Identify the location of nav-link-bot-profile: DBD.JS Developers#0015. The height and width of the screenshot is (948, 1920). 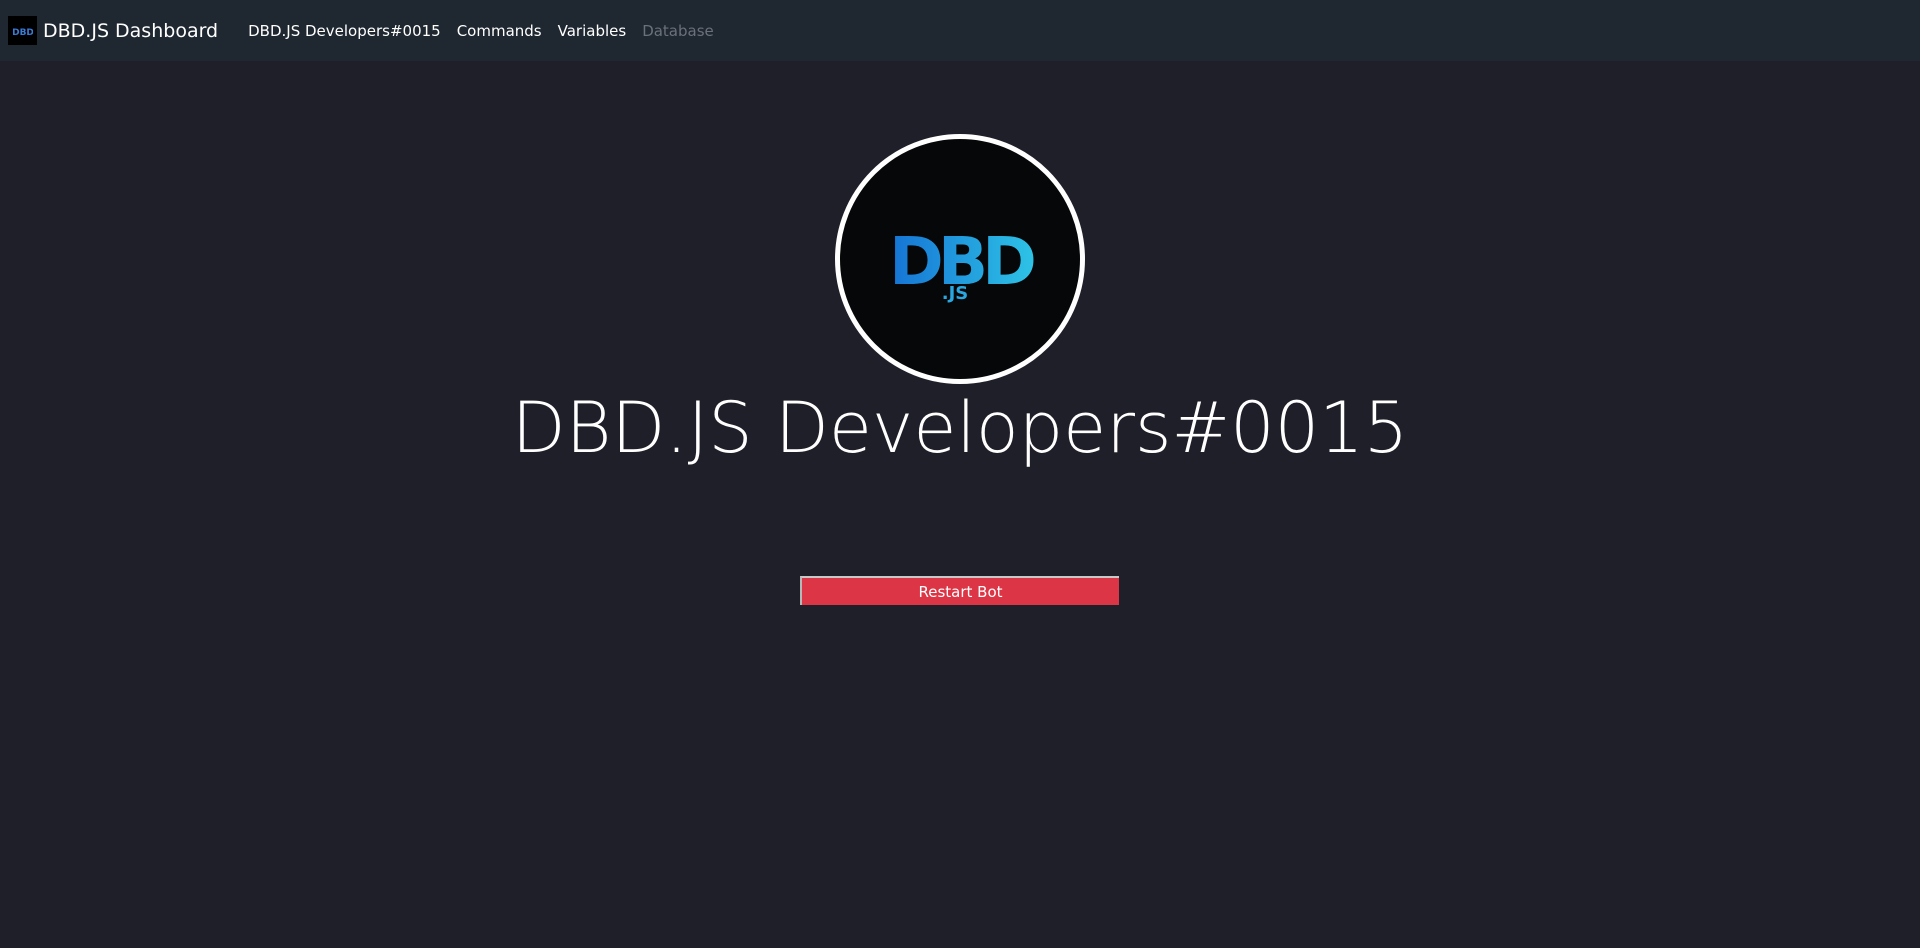
(344, 31).